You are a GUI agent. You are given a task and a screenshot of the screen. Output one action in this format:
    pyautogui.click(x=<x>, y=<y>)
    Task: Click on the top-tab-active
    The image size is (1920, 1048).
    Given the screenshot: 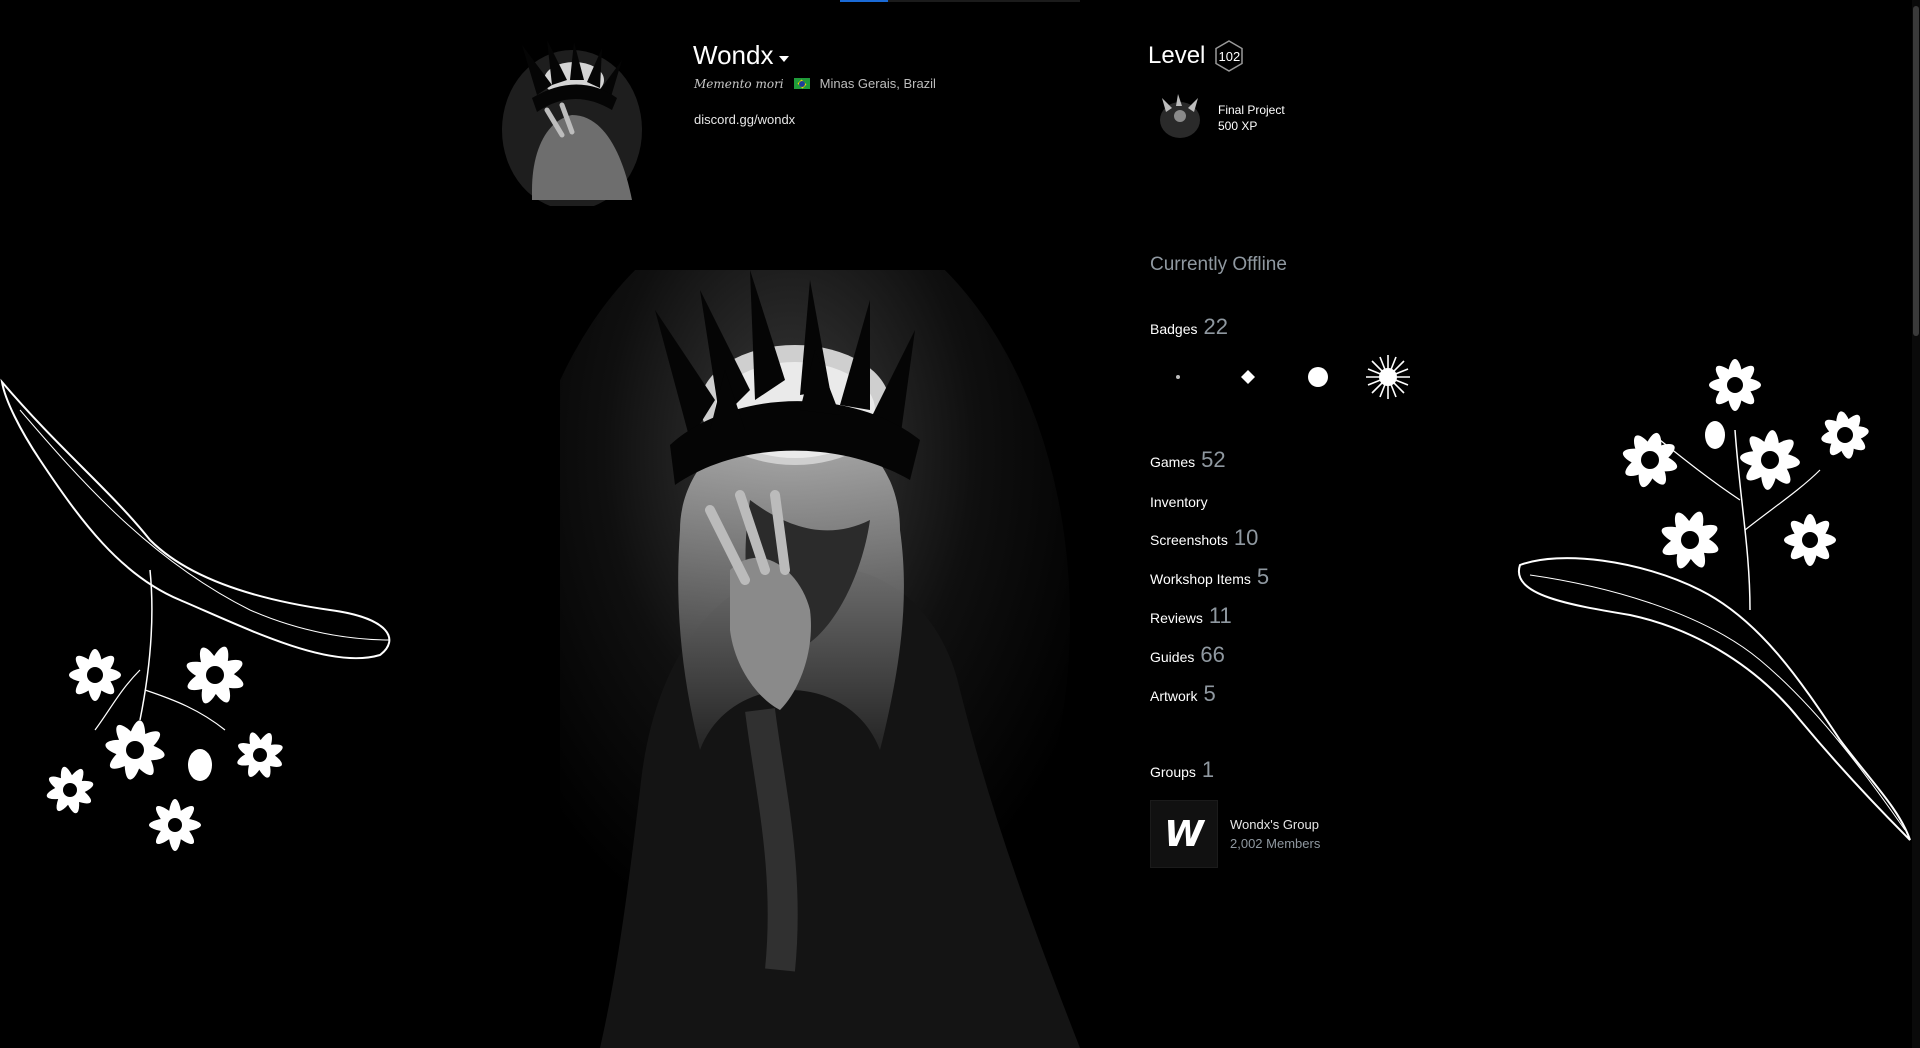 What is the action you would take?
    pyautogui.click(x=864, y=1)
    